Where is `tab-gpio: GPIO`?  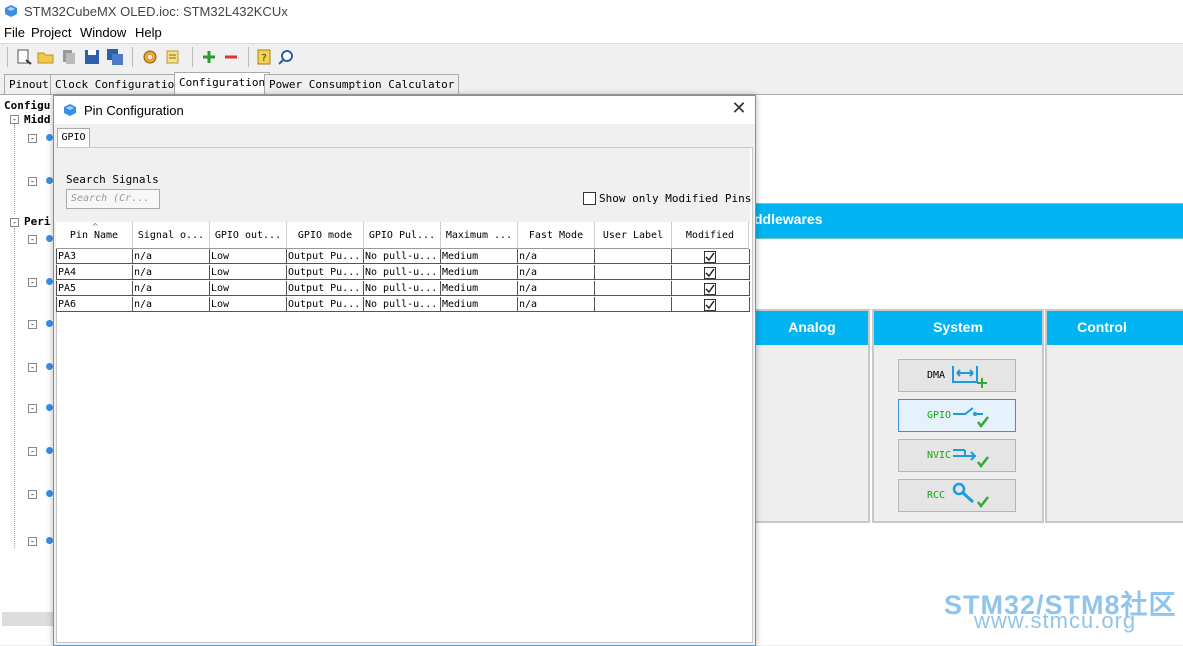 tab-gpio: GPIO is located at coordinates (73, 138).